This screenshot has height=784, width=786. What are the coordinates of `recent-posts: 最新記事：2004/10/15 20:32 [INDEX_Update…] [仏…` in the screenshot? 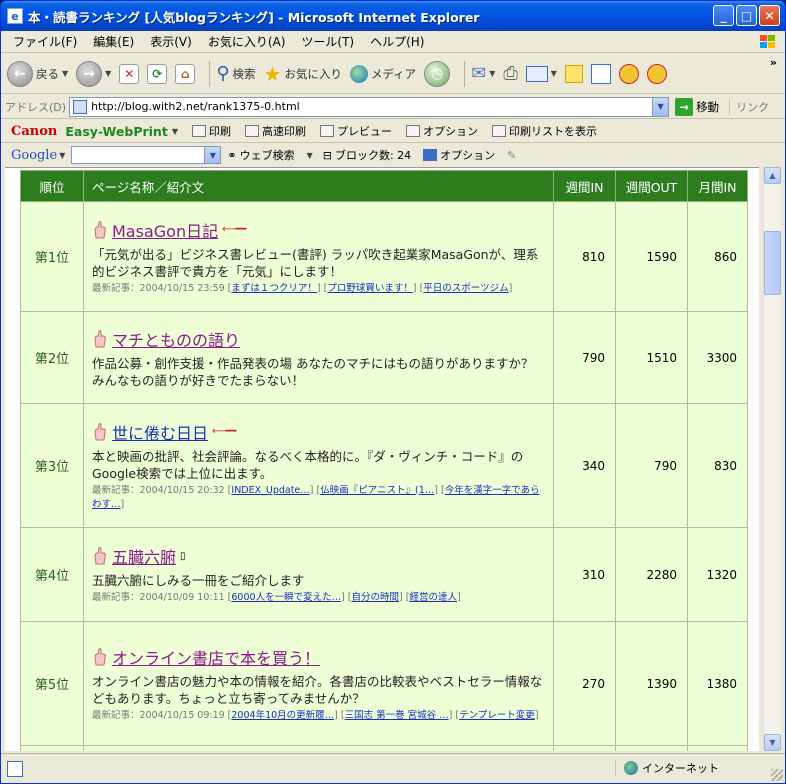 It's located at (316, 497).